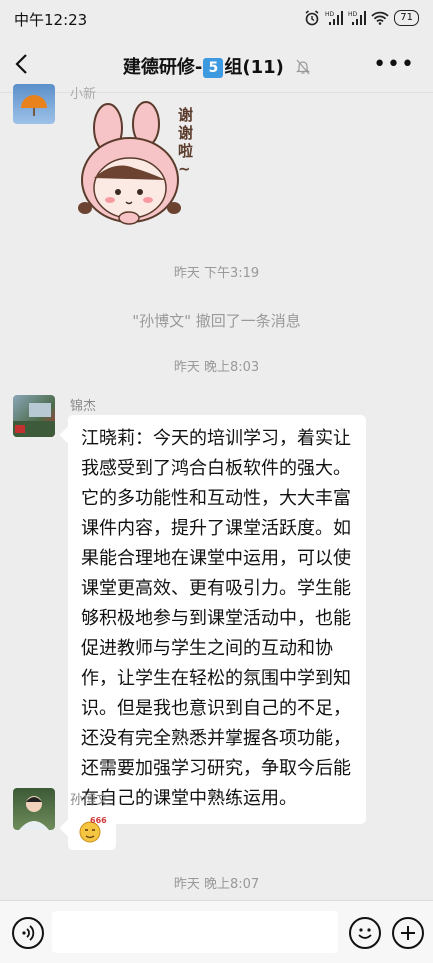 Image resolution: width=433 pixels, height=963 pixels. I want to click on input-bar, so click(216, 931).